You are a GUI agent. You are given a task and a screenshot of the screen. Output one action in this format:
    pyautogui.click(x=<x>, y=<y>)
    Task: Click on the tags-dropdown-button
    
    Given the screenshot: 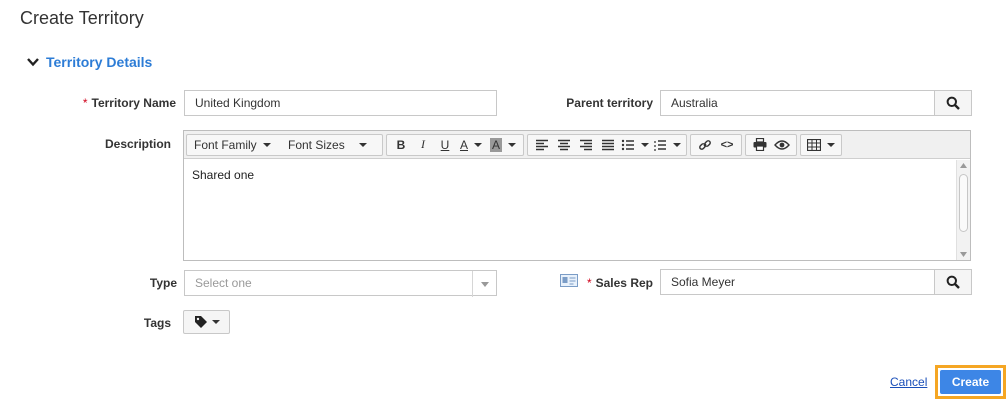 What is the action you would take?
    pyautogui.click(x=206, y=322)
    